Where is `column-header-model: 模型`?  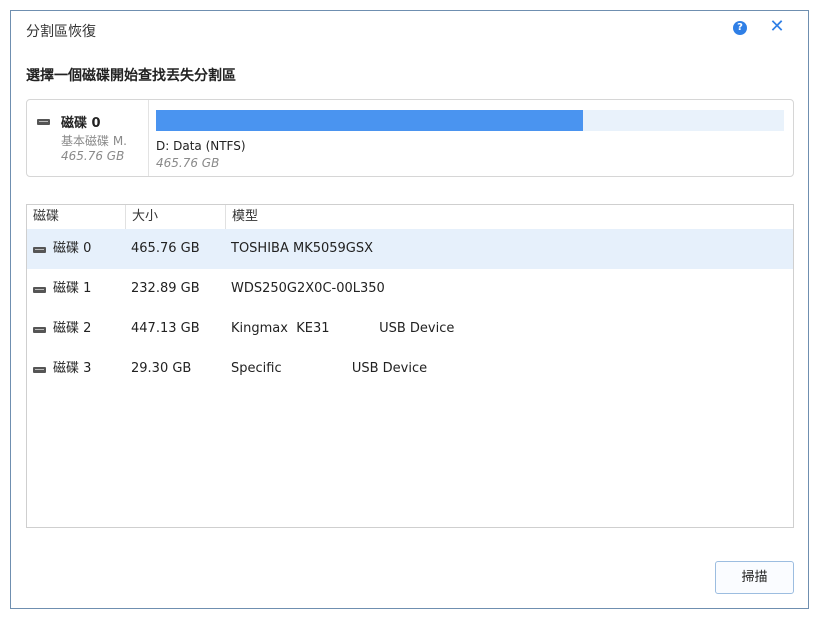 column-header-model: 模型 is located at coordinates (509, 217).